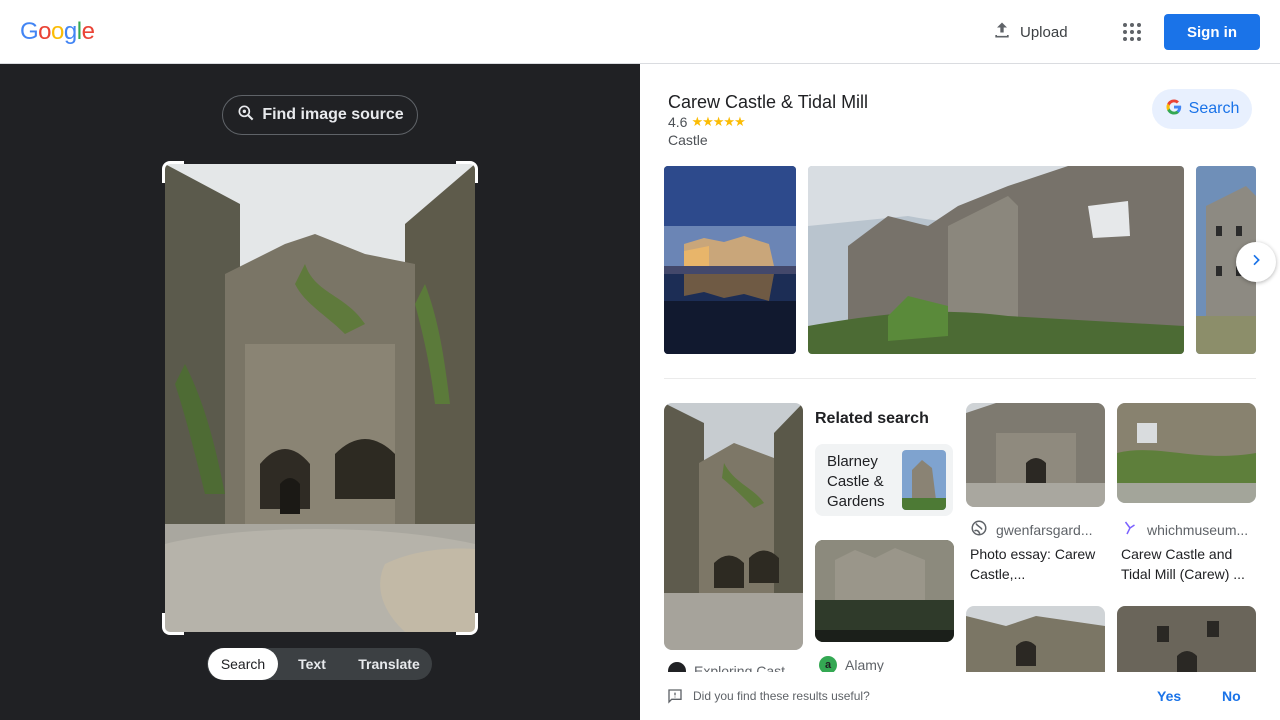 The image size is (1280, 720). Describe the element at coordinates (1169, 696) in the screenshot. I see `feedback-yes-button: Yes` at that location.